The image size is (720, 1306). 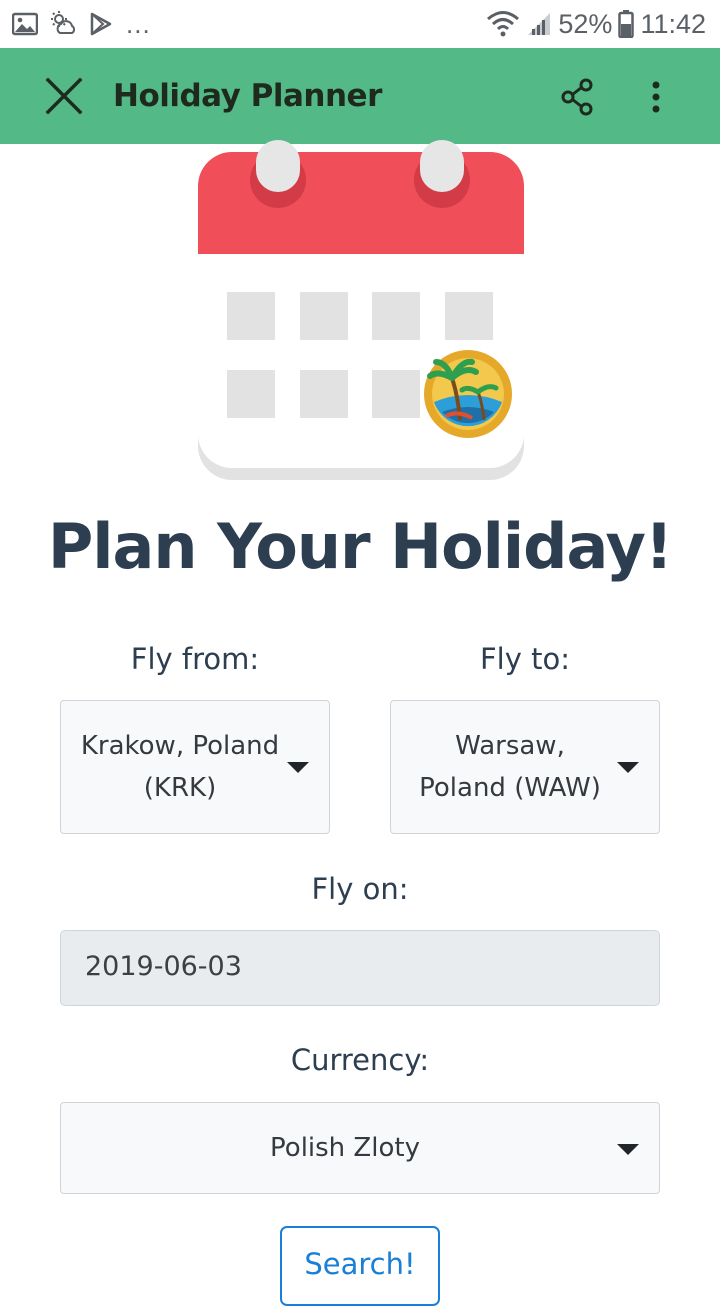 What do you see at coordinates (360, 889) in the screenshot?
I see `fly-on-label: Fly on:` at bounding box center [360, 889].